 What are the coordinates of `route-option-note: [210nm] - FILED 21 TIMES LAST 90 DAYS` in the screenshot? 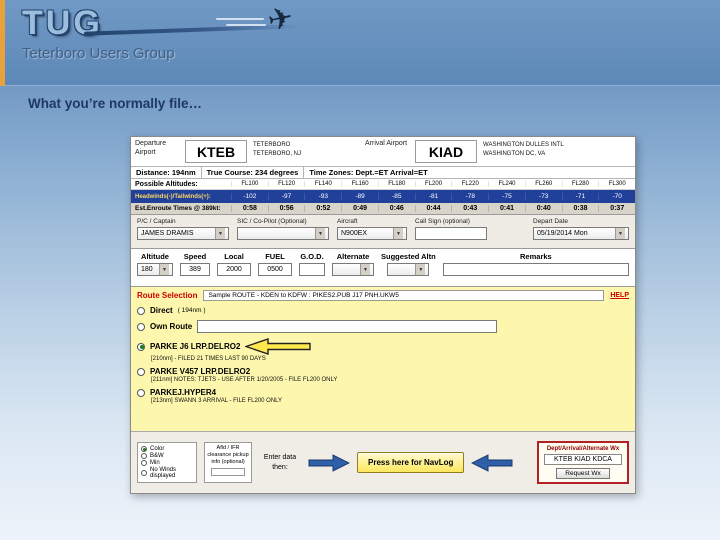 It's located at (208, 359).